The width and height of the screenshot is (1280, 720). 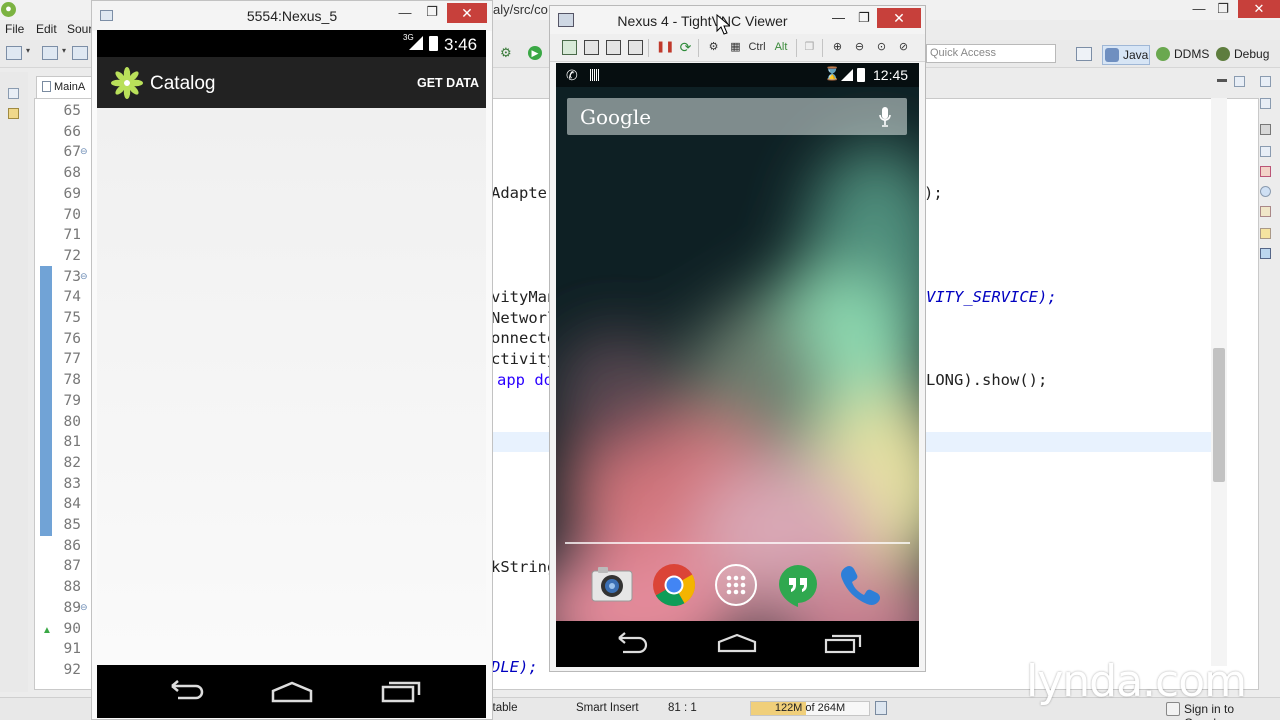 What do you see at coordinates (520, 9) in the screenshot?
I see `ide-title-path: aly/src/co` at bounding box center [520, 9].